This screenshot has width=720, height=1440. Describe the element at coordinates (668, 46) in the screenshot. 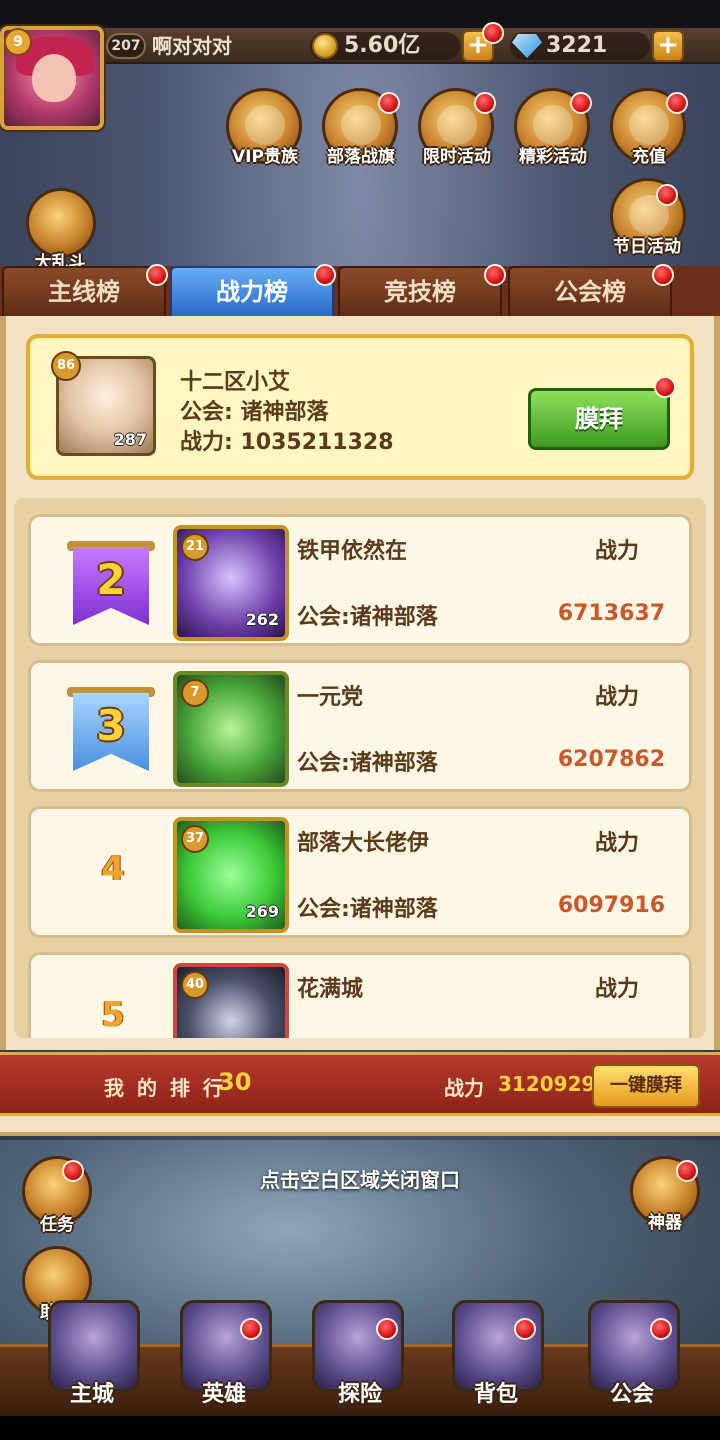

I see `add-gems-button: +` at that location.